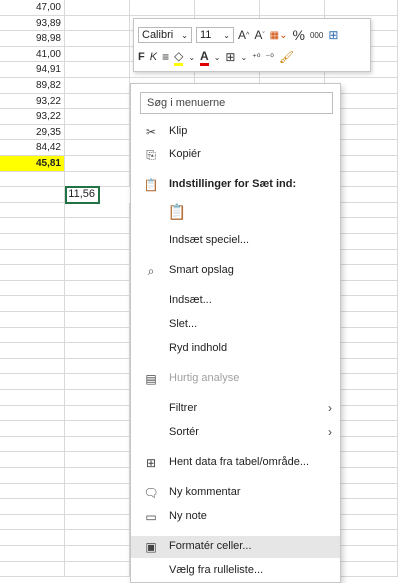 The image size is (398, 583). Describe the element at coordinates (32, 39) in the screenshot. I see `value-cell: 98,98` at that location.